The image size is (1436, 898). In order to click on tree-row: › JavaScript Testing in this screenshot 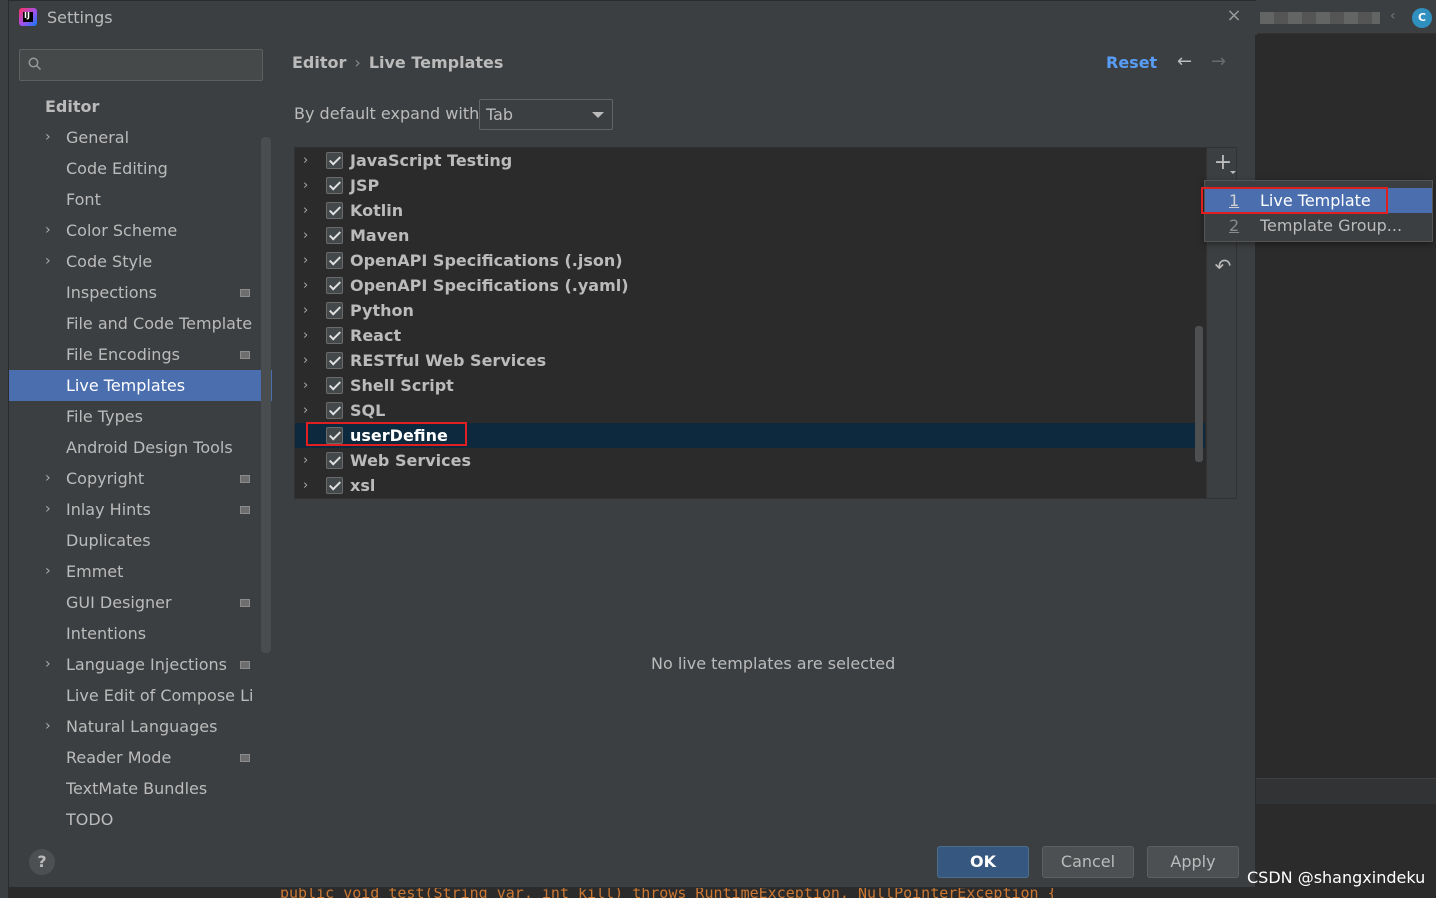, I will do `click(750, 160)`.